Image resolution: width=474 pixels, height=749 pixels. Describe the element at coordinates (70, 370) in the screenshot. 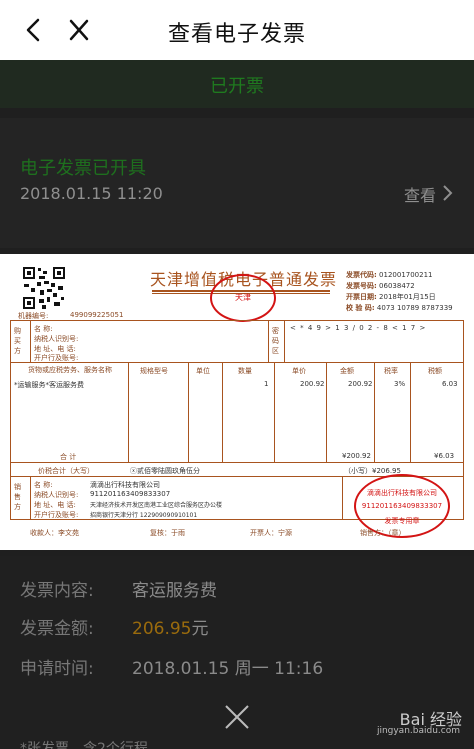

I see `col-goods: 货物或应税劳务、服务名称` at that location.